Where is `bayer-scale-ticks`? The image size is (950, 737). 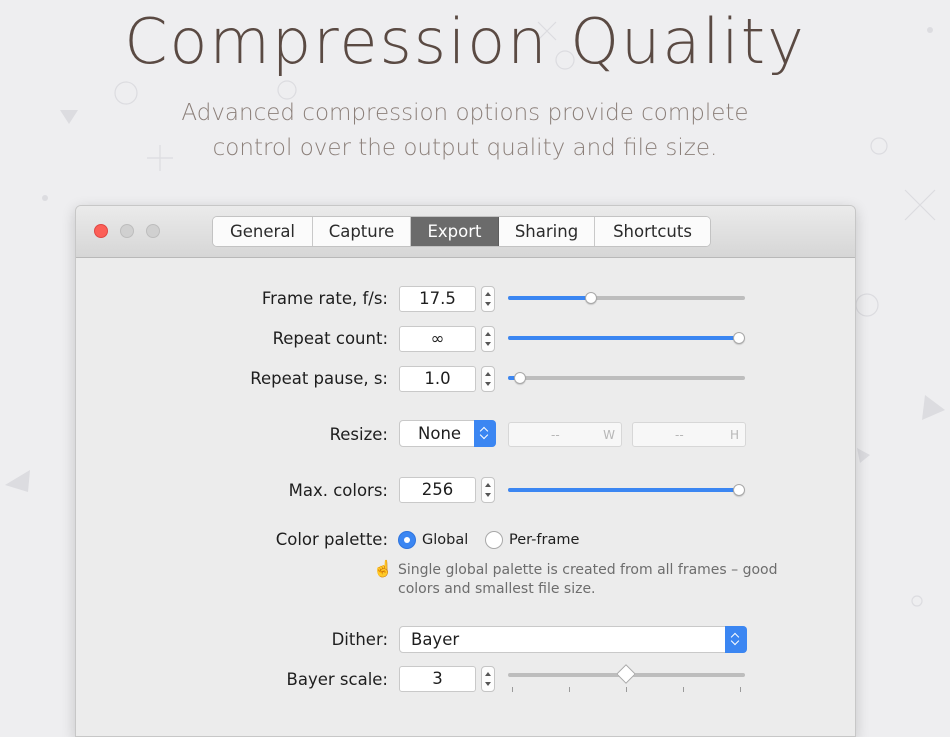
bayer-scale-ticks is located at coordinates (626, 690).